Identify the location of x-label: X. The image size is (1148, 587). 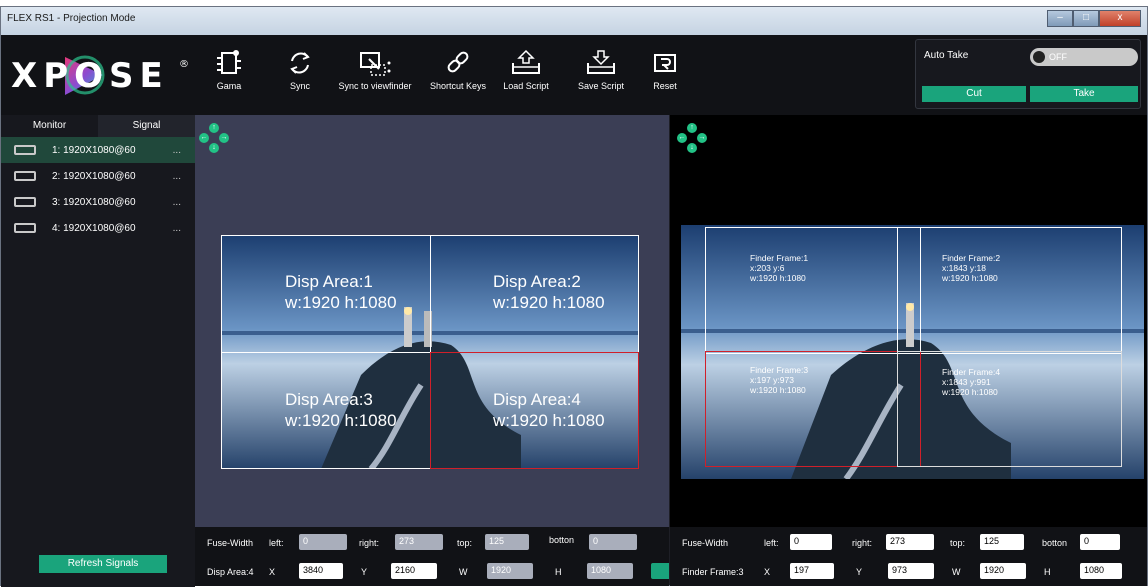
(767, 572).